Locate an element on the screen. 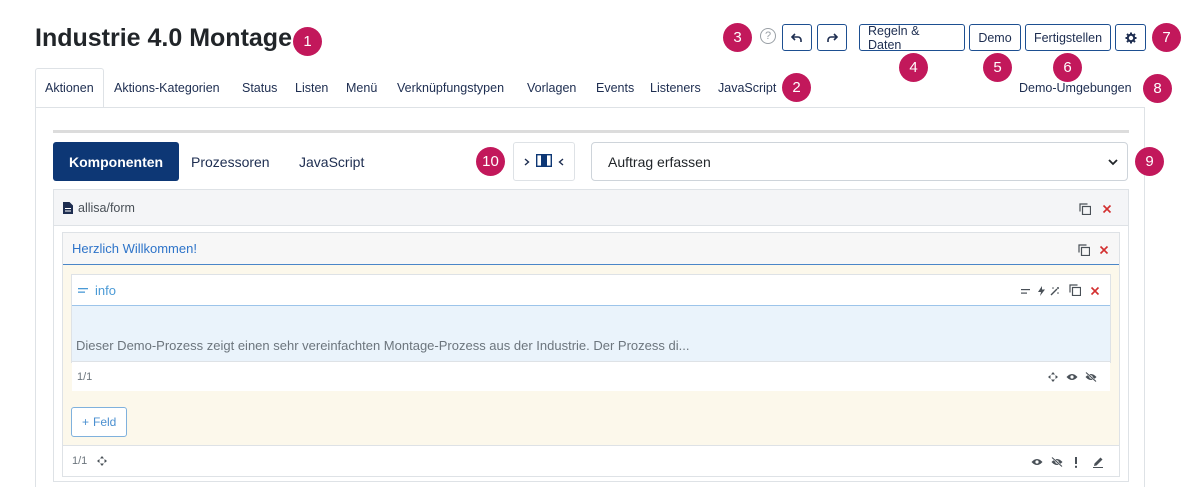 This screenshot has height=487, width=1186. help-icon: ? is located at coordinates (768, 36).